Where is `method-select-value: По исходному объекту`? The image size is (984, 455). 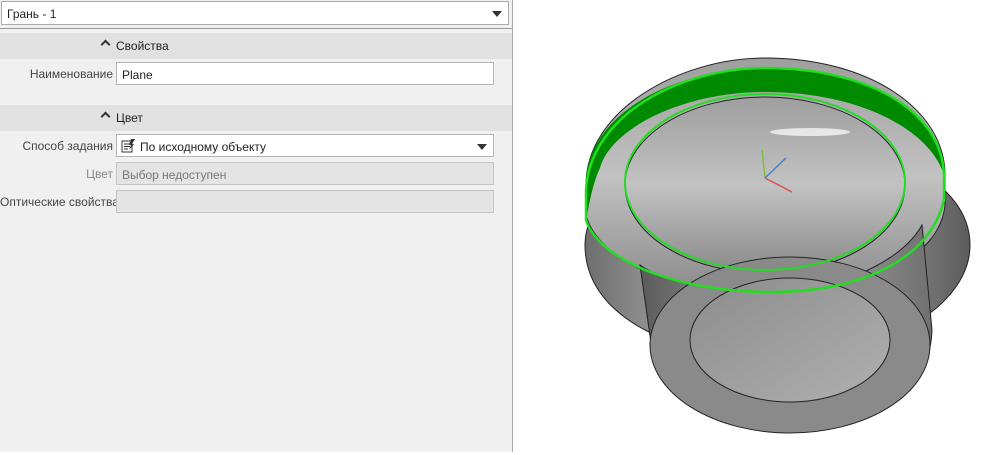
method-select-value: По исходному объекту is located at coordinates (203, 147).